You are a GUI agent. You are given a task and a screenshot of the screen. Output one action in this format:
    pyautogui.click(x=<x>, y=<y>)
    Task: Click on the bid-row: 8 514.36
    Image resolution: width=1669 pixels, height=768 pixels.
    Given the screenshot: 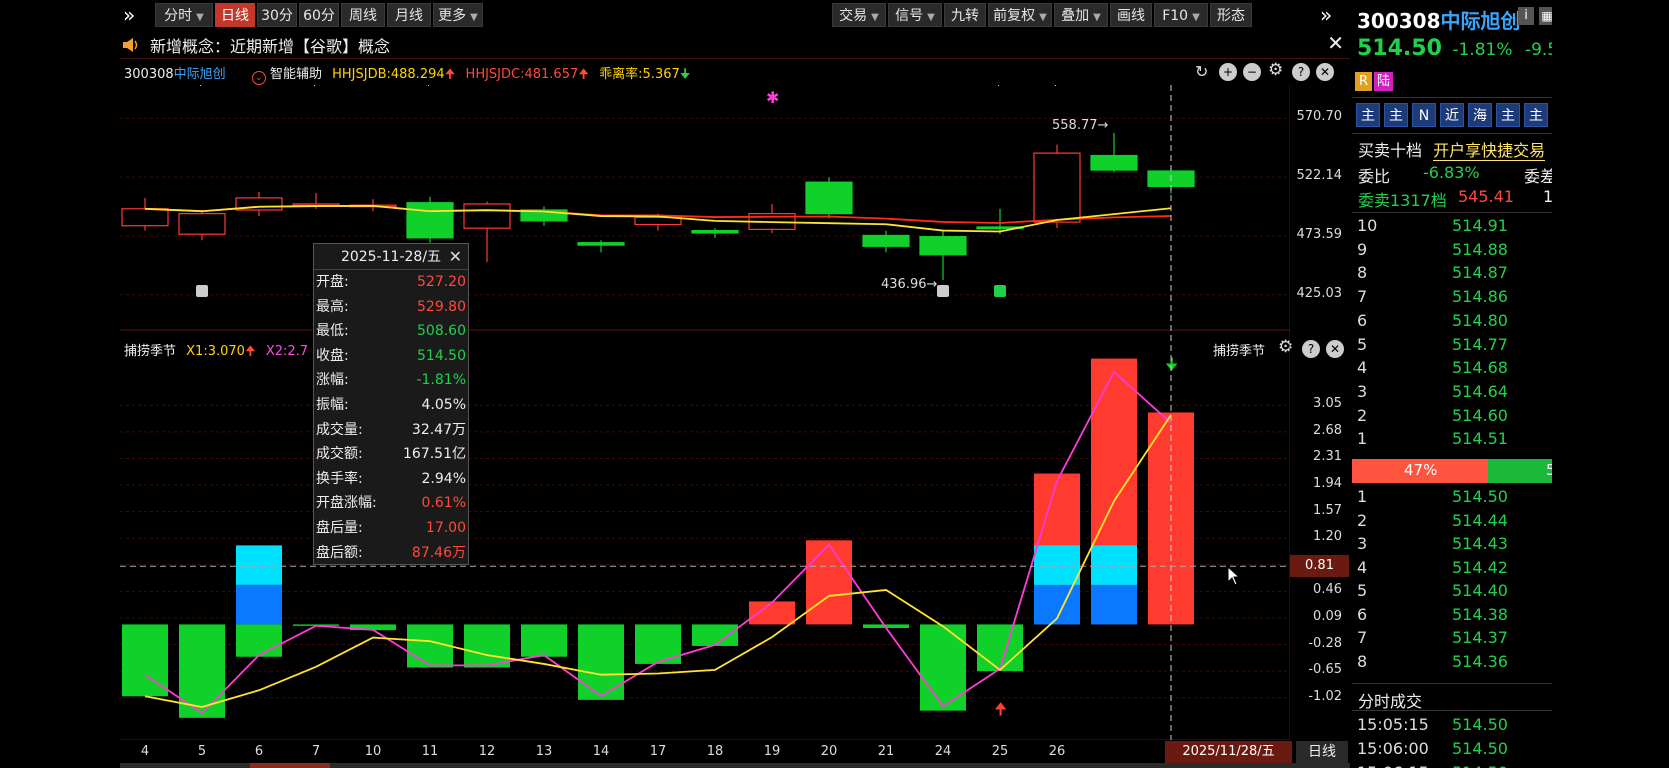 What is the action you would take?
    pyautogui.click(x=1452, y=662)
    